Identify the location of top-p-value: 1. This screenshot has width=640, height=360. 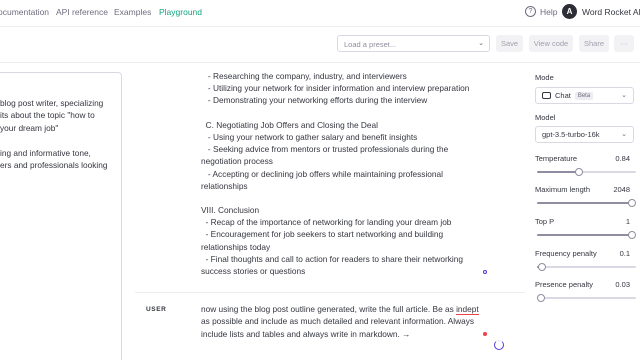
(628, 221).